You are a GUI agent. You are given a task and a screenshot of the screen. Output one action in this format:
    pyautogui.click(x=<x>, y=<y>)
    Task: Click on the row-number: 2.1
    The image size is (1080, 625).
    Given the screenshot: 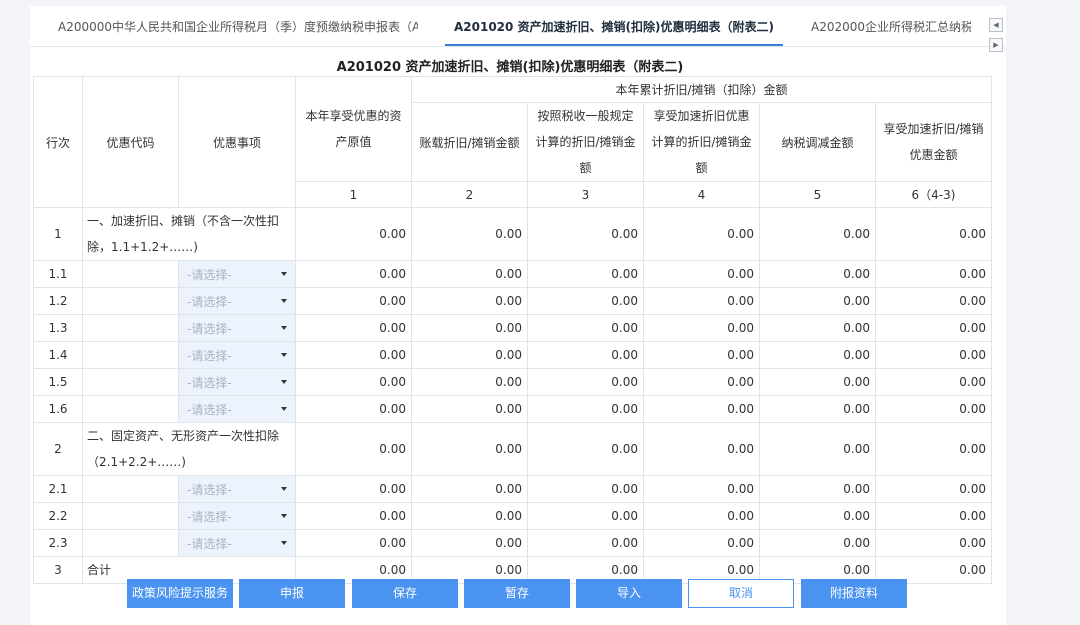 What is the action you would take?
    pyautogui.click(x=58, y=489)
    